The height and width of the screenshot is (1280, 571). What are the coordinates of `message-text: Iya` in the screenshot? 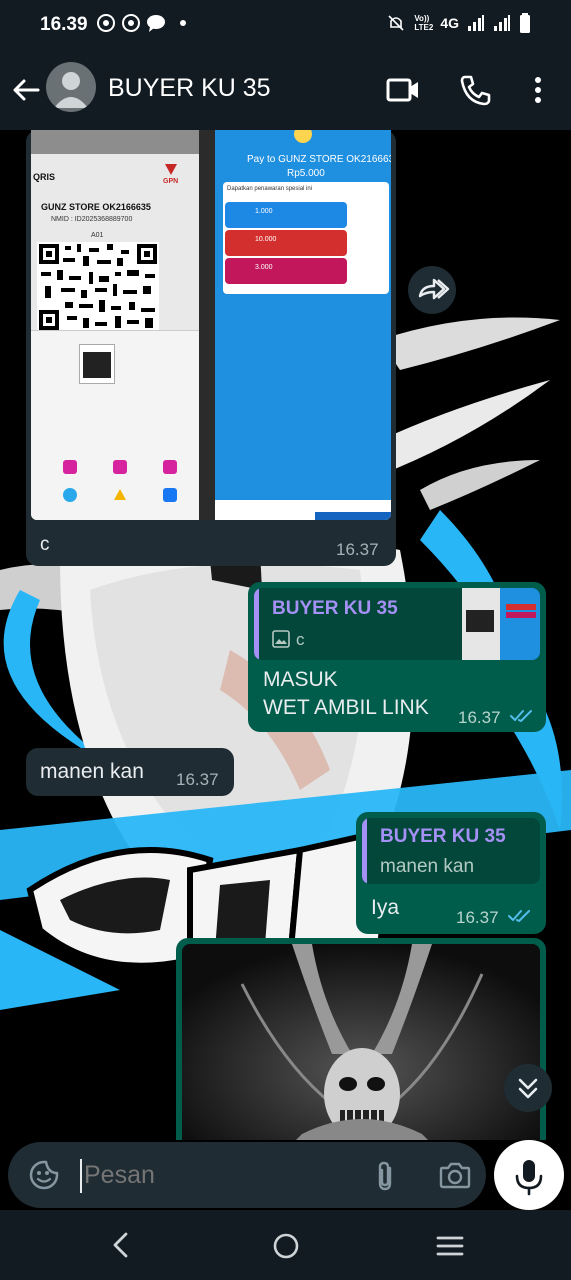 It's located at (385, 907).